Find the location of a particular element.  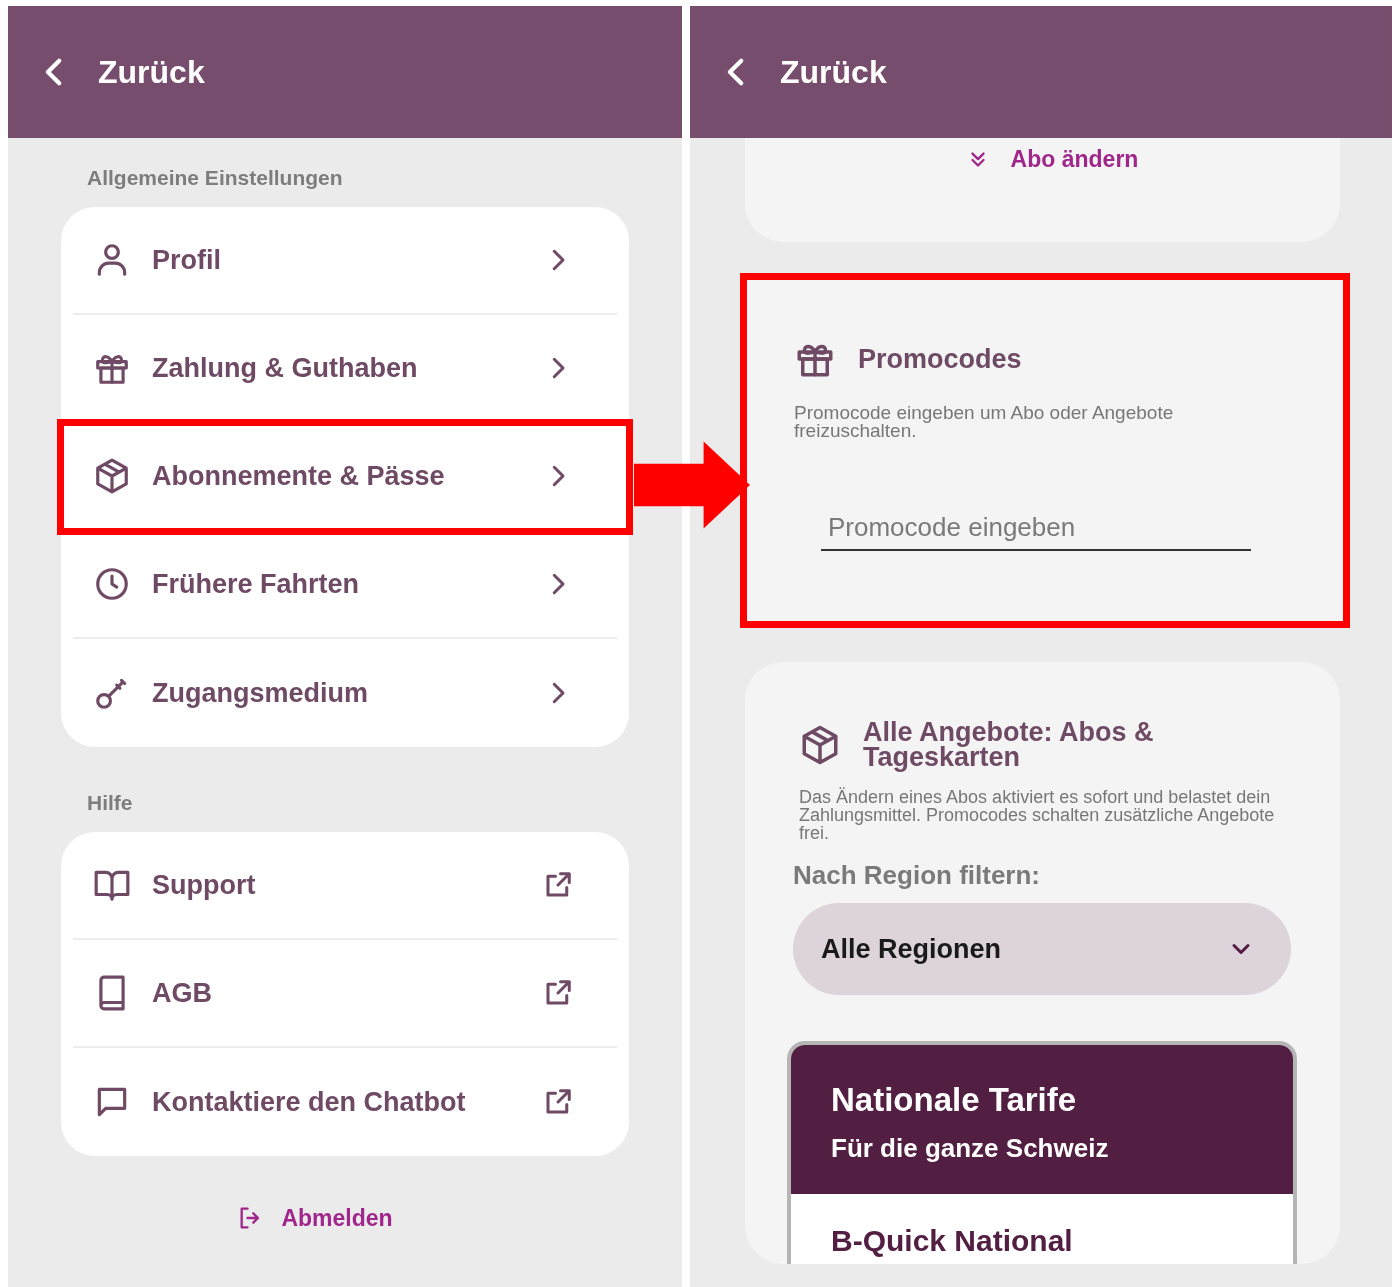

menu-item: Support is located at coordinates (345, 886).